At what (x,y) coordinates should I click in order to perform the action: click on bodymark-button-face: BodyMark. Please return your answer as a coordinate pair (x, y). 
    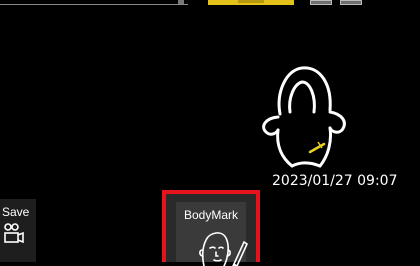
    Looking at the image, I should click on (212, 234).